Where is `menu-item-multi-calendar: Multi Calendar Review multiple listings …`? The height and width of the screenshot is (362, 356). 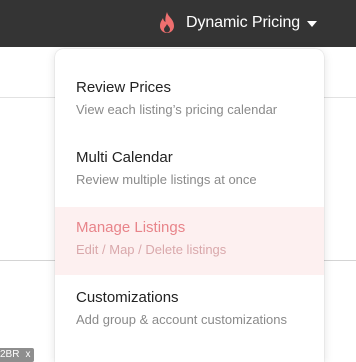
menu-item-multi-calendar: Multi Calendar Review multiple listings … is located at coordinates (189, 171).